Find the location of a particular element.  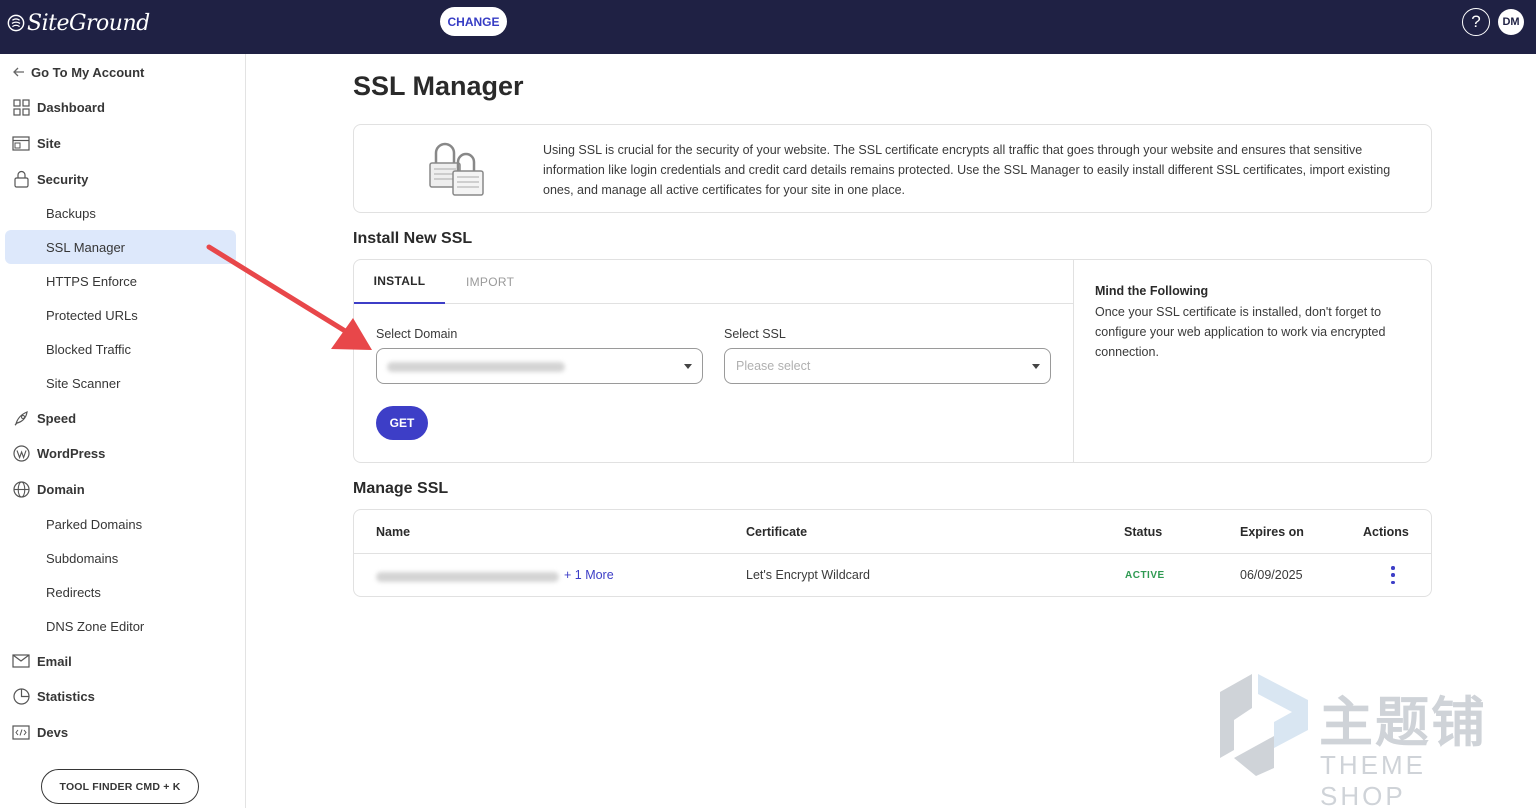

go-to-my-account-link: Go To My Account is located at coordinates (123, 72).